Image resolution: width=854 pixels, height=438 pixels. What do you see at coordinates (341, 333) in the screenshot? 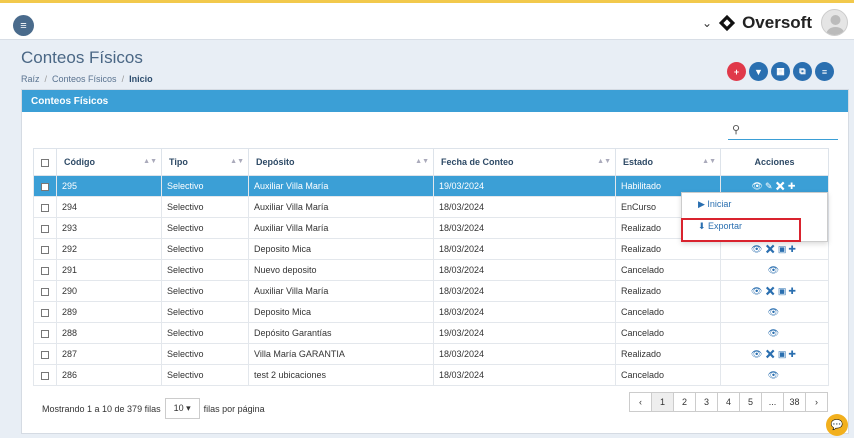
I see `cell-deposito: Depósito Garantías` at bounding box center [341, 333].